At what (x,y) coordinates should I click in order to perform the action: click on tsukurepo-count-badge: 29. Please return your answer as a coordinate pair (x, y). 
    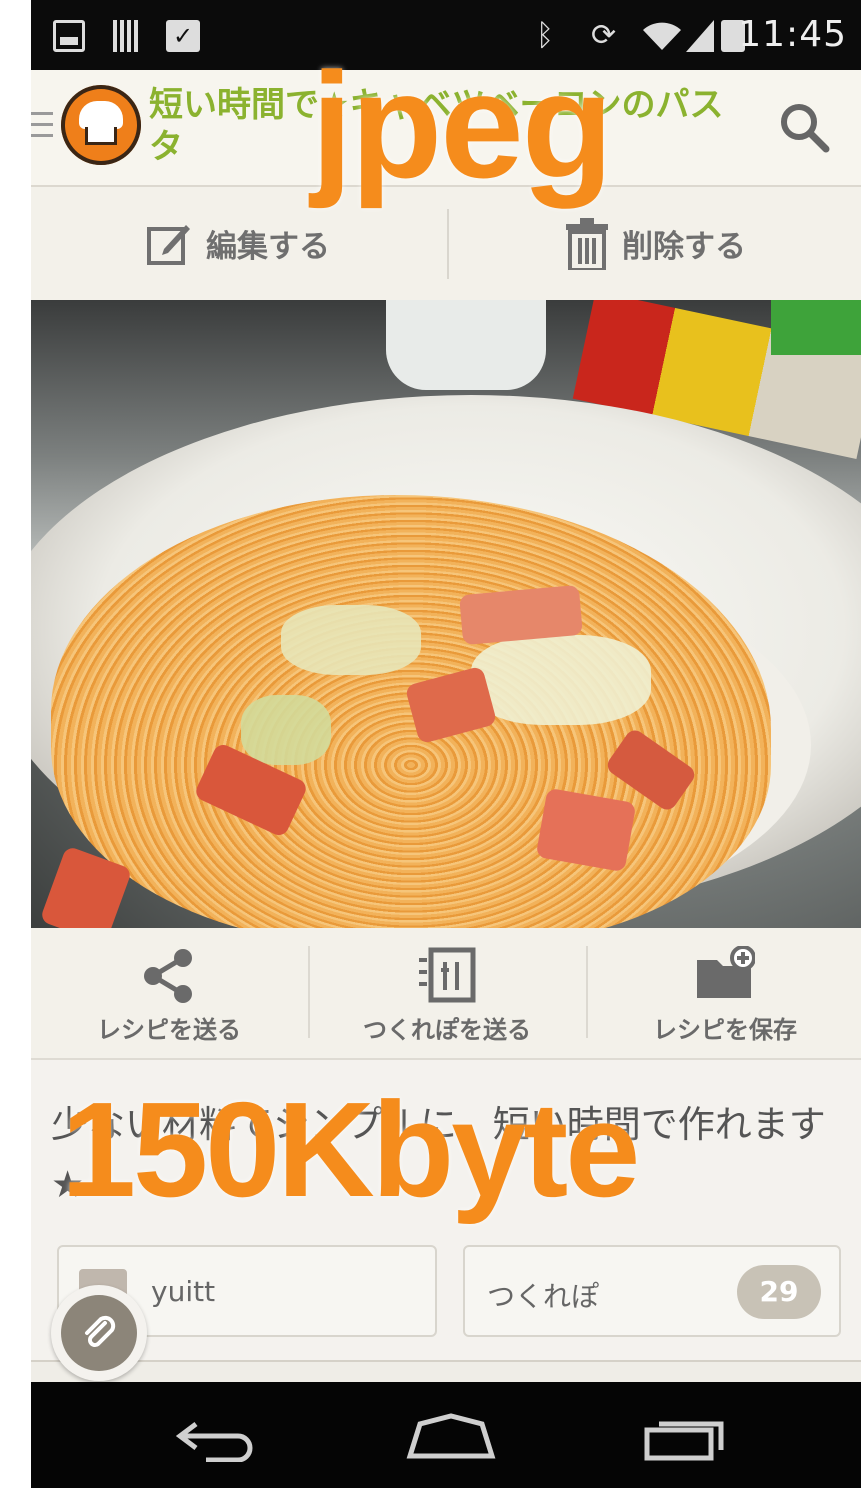
    Looking at the image, I should click on (779, 1292).